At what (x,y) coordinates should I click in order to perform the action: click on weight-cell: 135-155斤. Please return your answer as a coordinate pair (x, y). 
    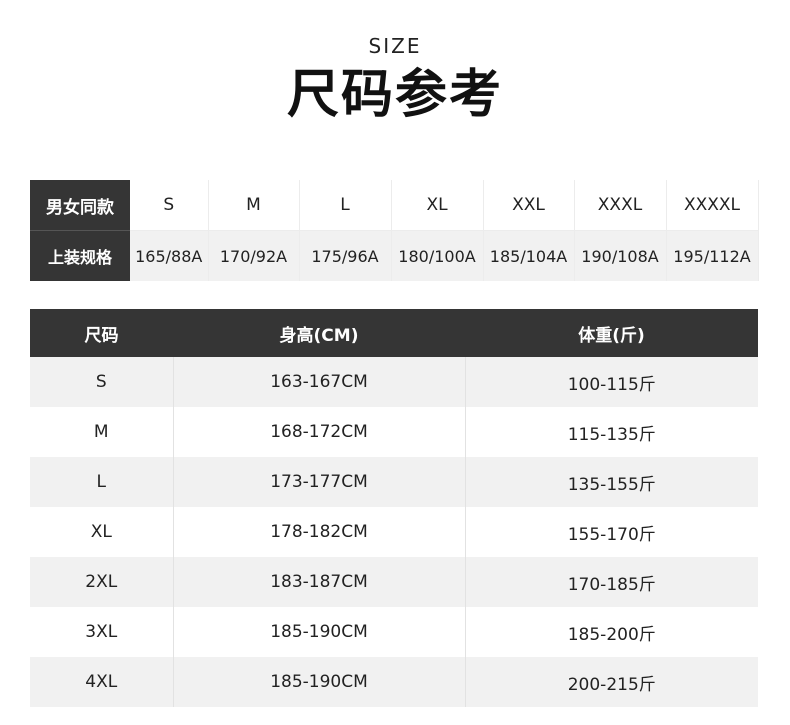
    Looking at the image, I should click on (611, 482).